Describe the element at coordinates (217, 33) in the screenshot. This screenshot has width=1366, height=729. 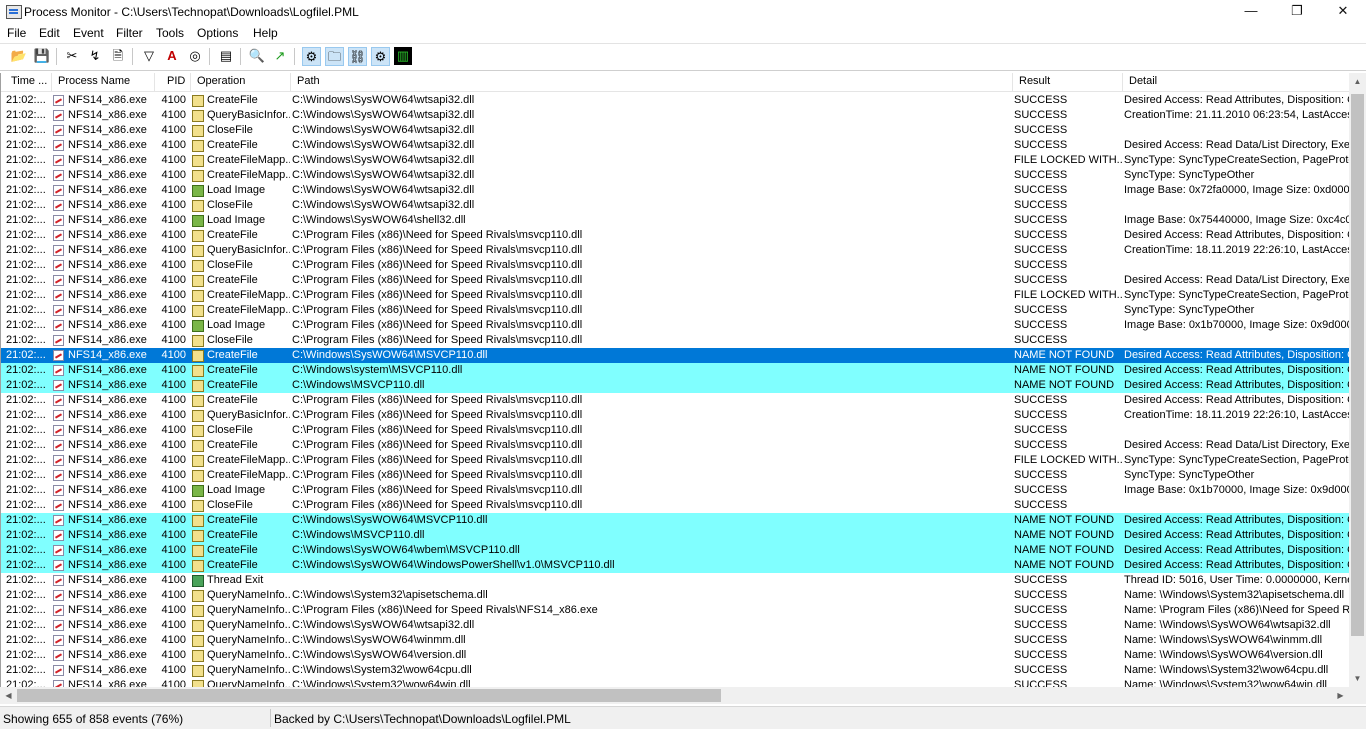
I see `menu-options: Options` at that location.